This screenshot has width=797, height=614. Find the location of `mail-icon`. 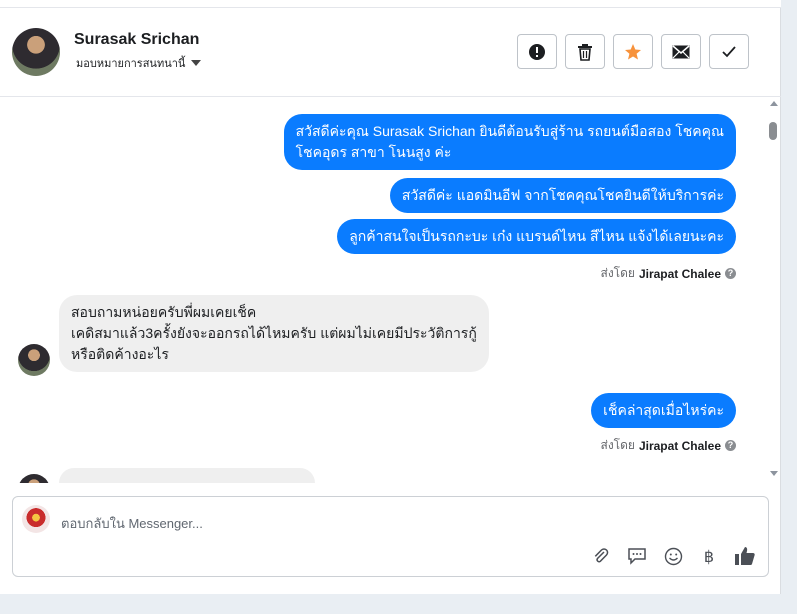

mail-icon is located at coordinates (681, 51).